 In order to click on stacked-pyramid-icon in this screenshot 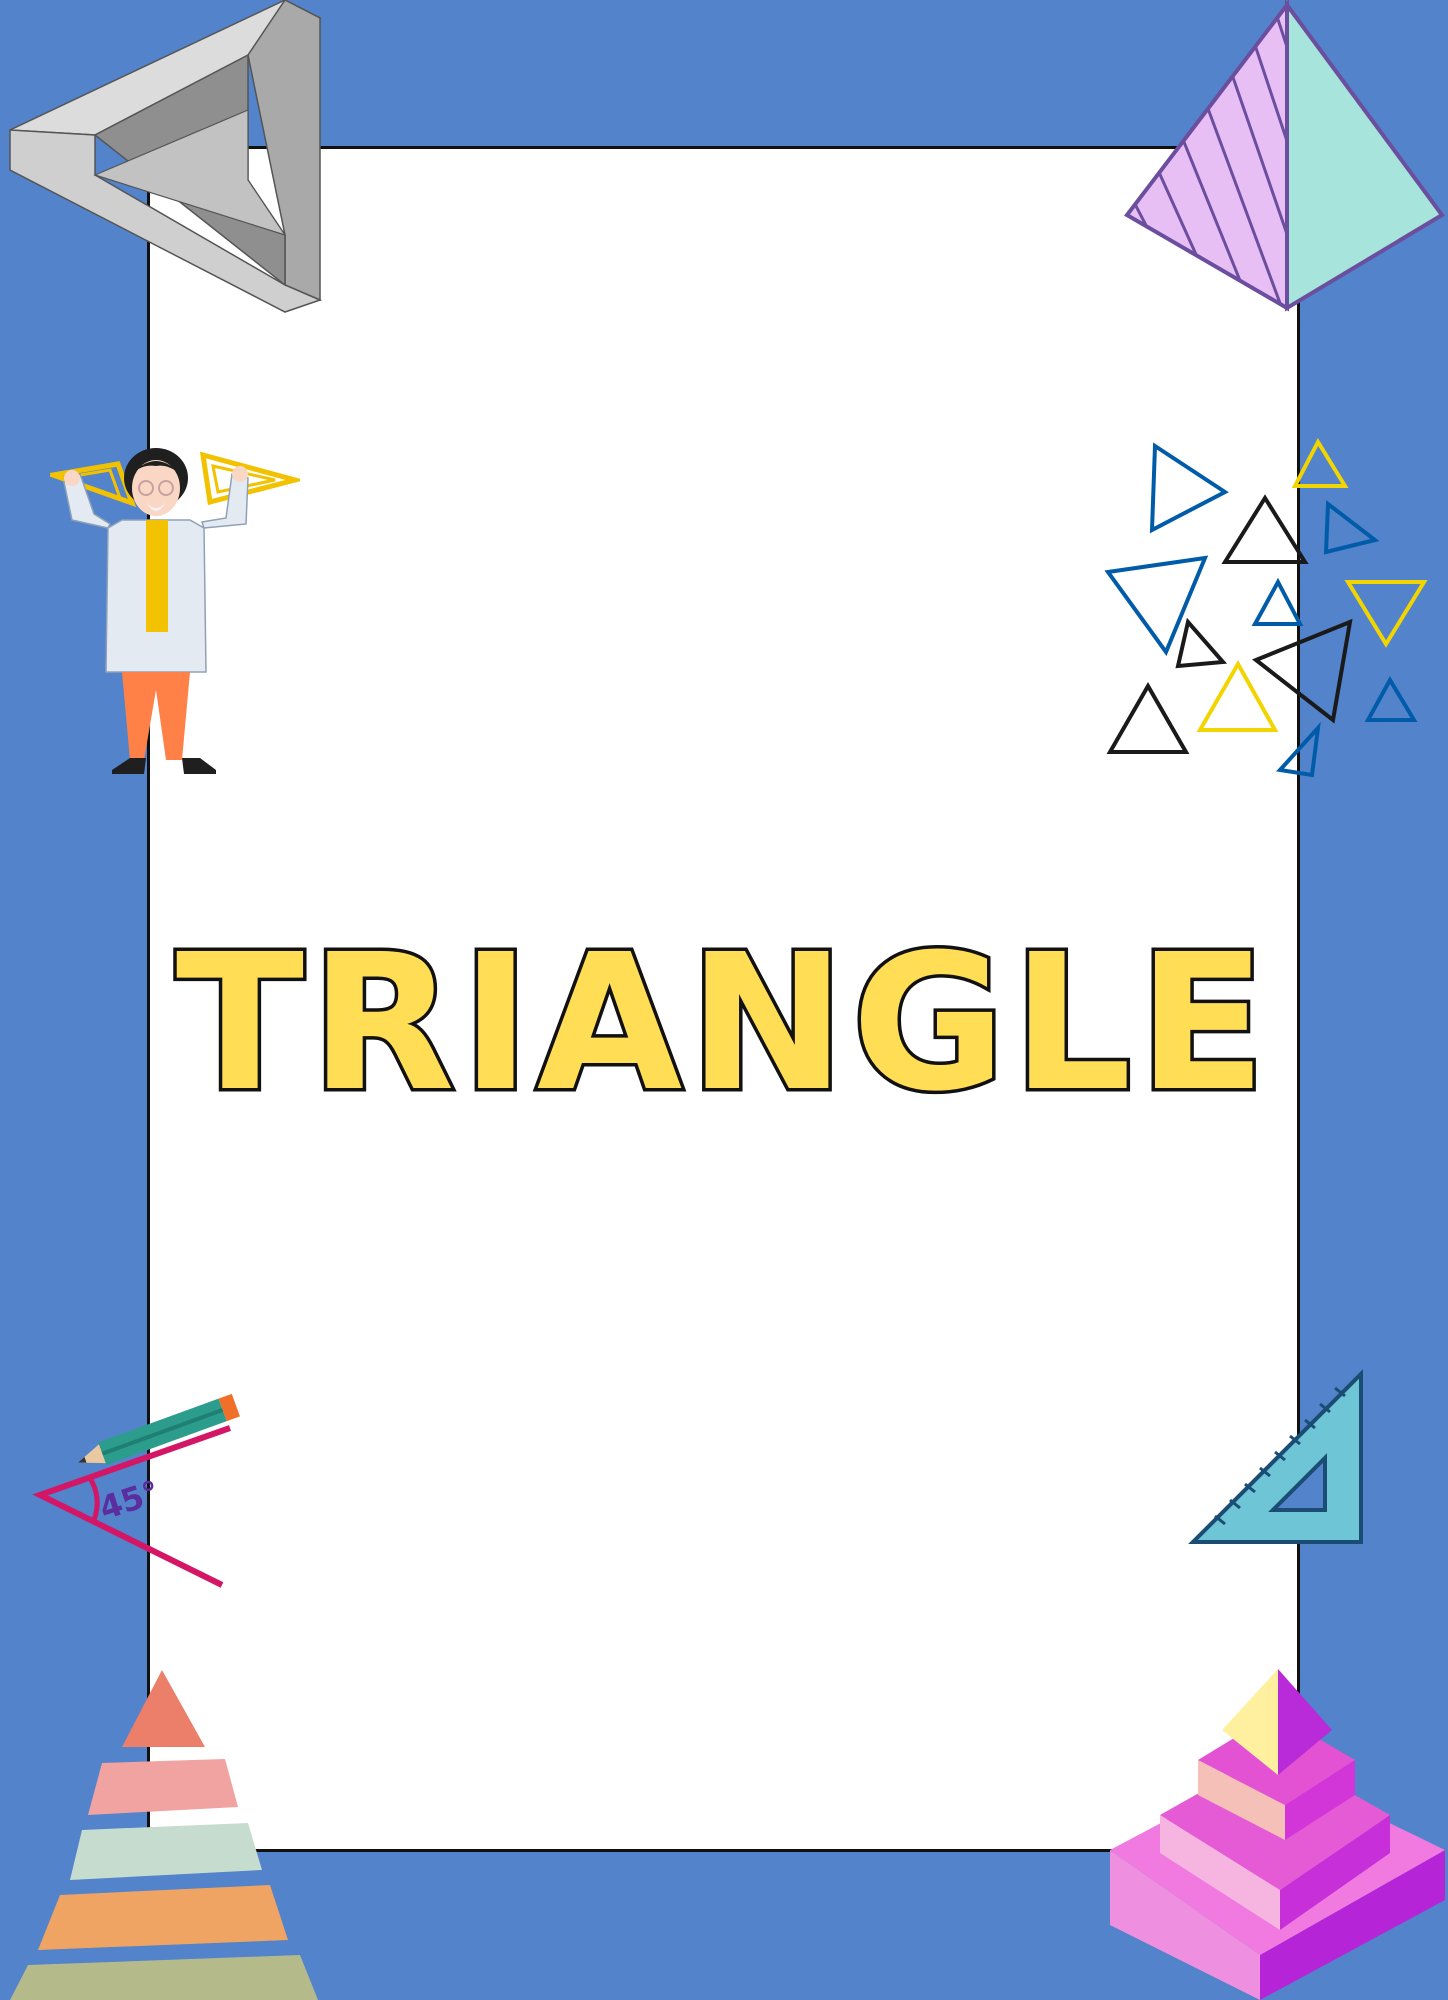, I will do `click(164, 1835)`.